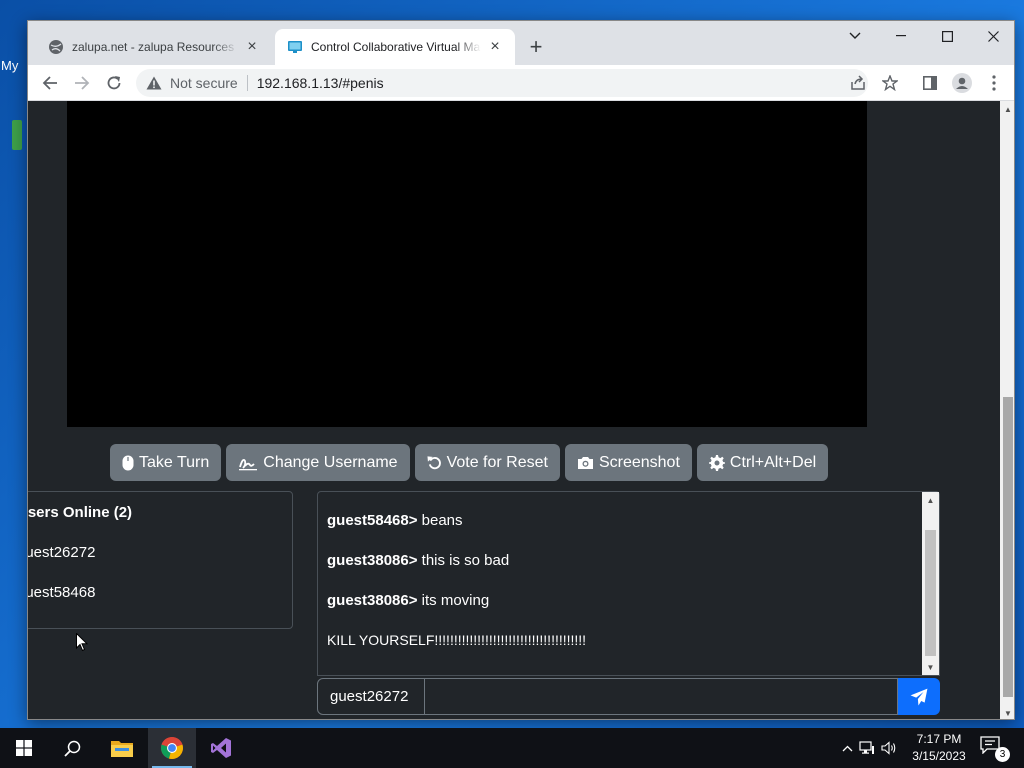  Describe the element at coordinates (994, 83) in the screenshot. I see `menu-kebab-icon` at that location.